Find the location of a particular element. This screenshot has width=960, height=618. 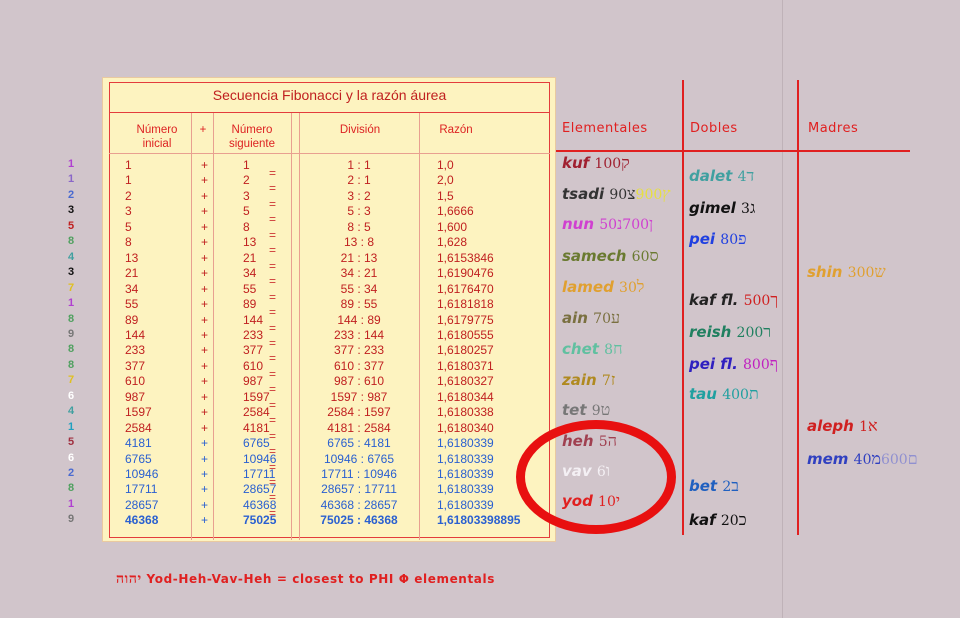

letter-value: 500 is located at coordinates (757, 301).